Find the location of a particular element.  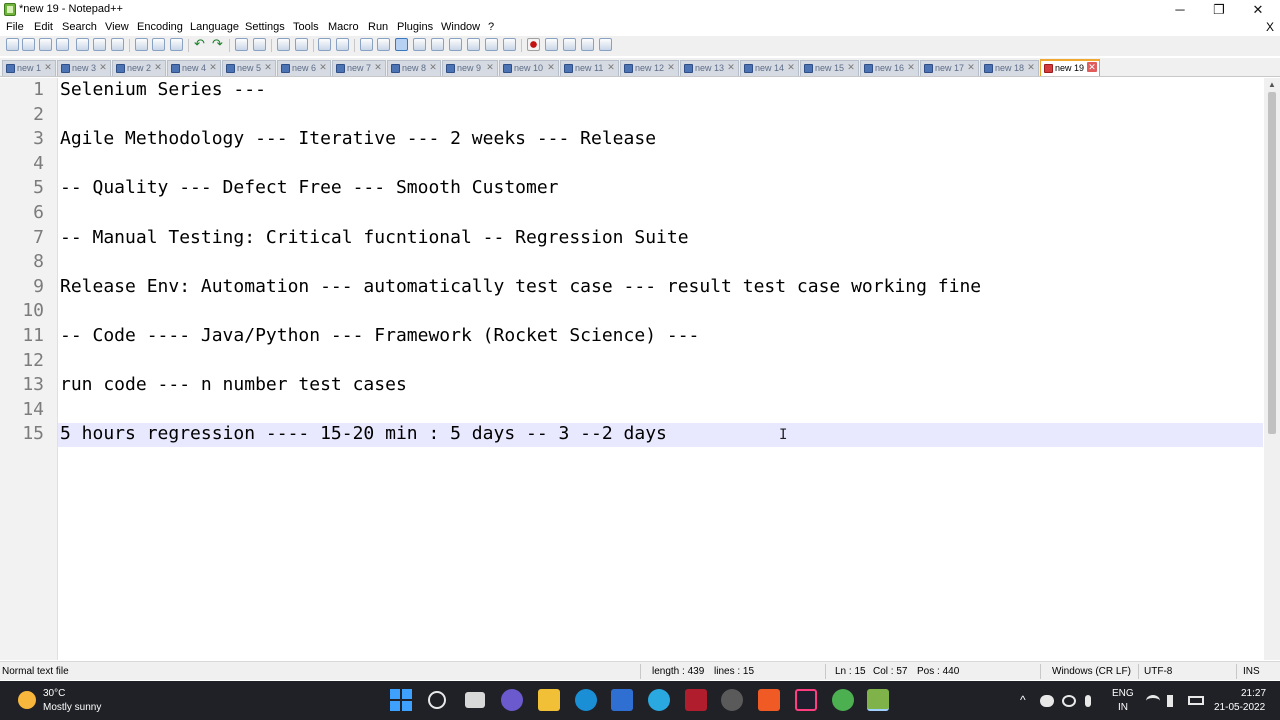

new-file-icon is located at coordinates (12, 44).